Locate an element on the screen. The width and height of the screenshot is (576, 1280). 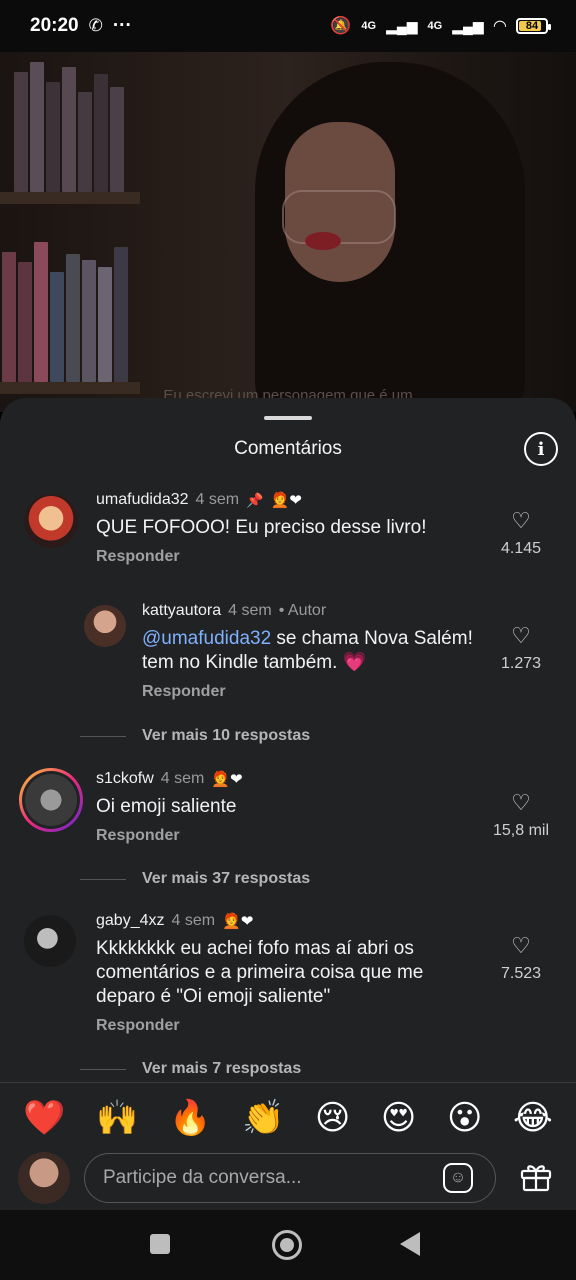
view-more-replies-button: Ver mais 37 respostas is located at coordinates (226, 879).